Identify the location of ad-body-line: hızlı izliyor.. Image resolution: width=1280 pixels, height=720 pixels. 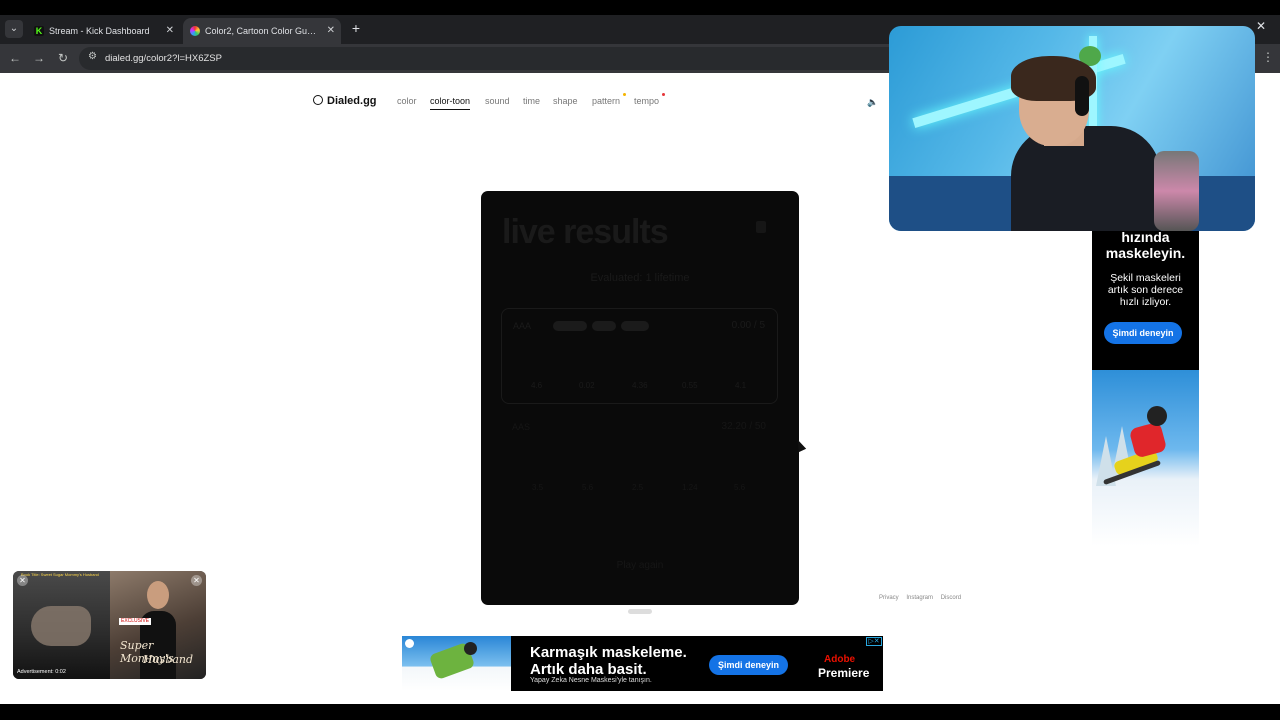
(1145, 302).